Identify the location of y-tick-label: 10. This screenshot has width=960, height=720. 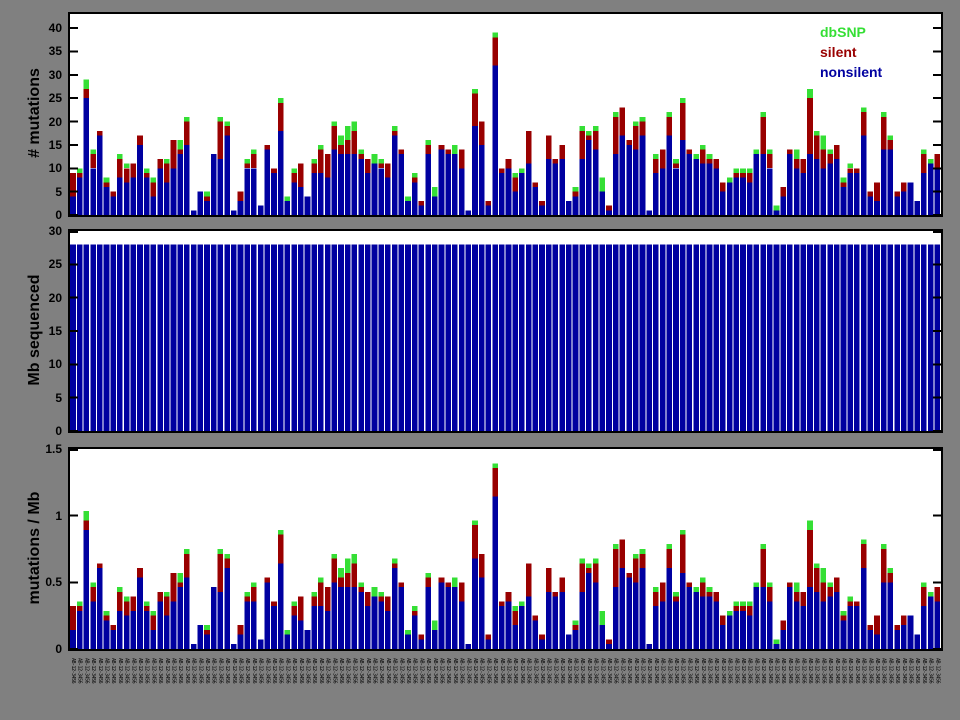
(55, 168).